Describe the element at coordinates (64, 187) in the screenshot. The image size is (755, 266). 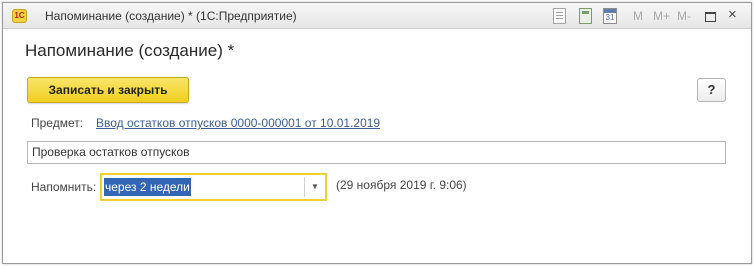
I see `remind-label: Напомнить:` at that location.